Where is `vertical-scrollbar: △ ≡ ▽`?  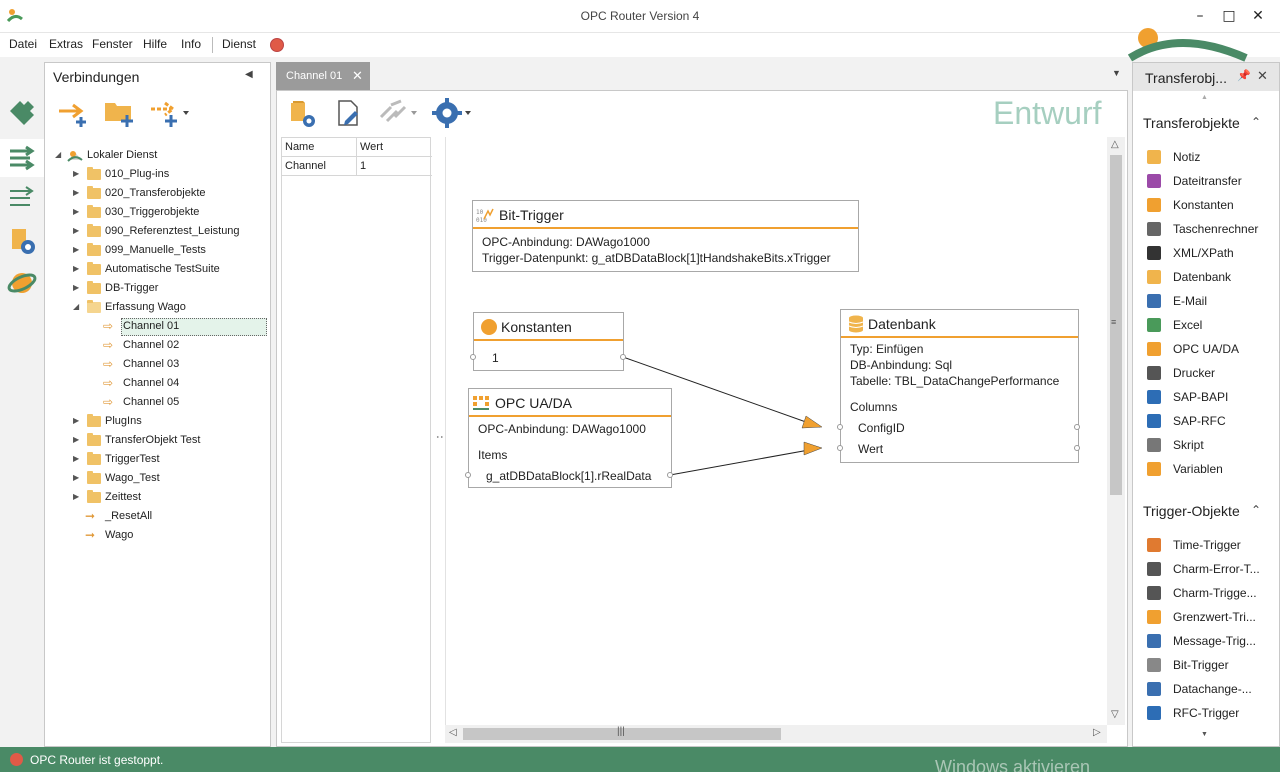 vertical-scrollbar: △ ≡ ▽ is located at coordinates (1116, 431).